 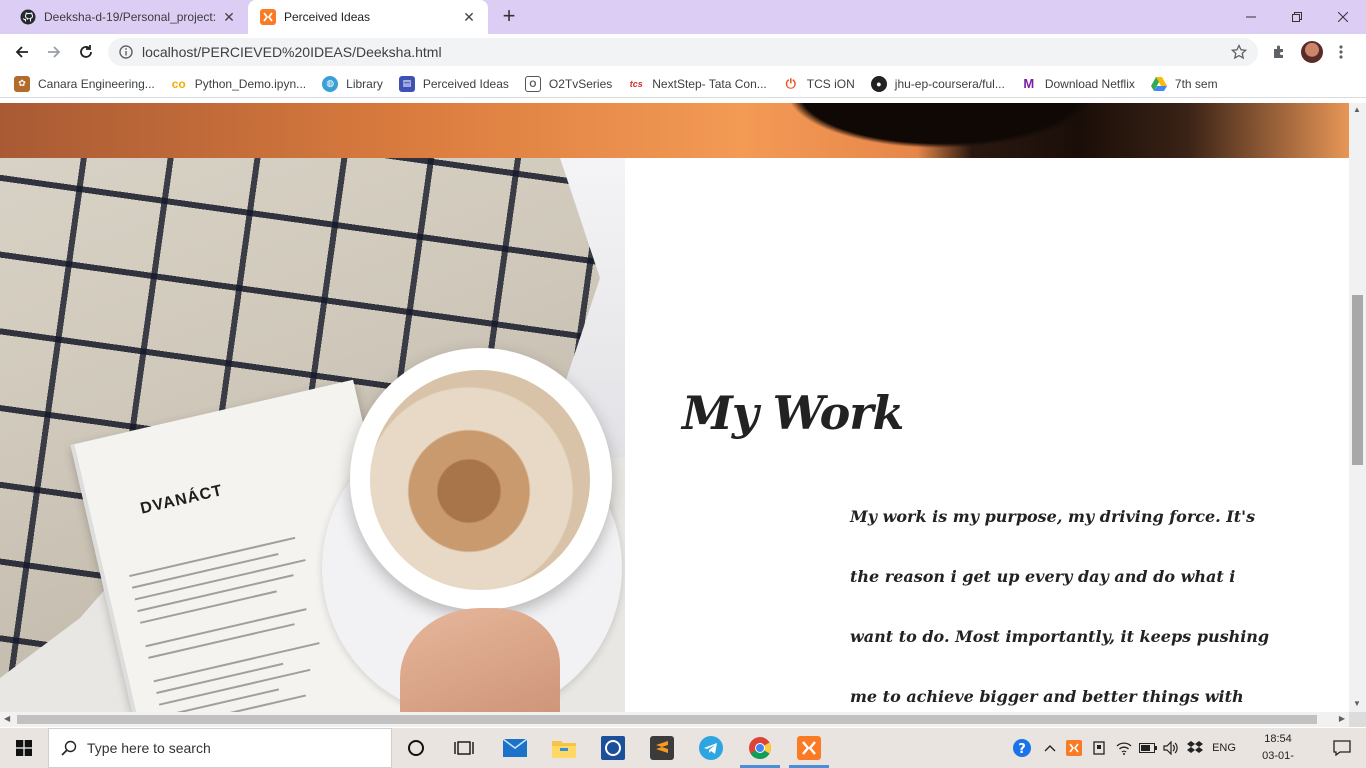 I want to click on bookmark-star-icon, so click(x=1239, y=52).